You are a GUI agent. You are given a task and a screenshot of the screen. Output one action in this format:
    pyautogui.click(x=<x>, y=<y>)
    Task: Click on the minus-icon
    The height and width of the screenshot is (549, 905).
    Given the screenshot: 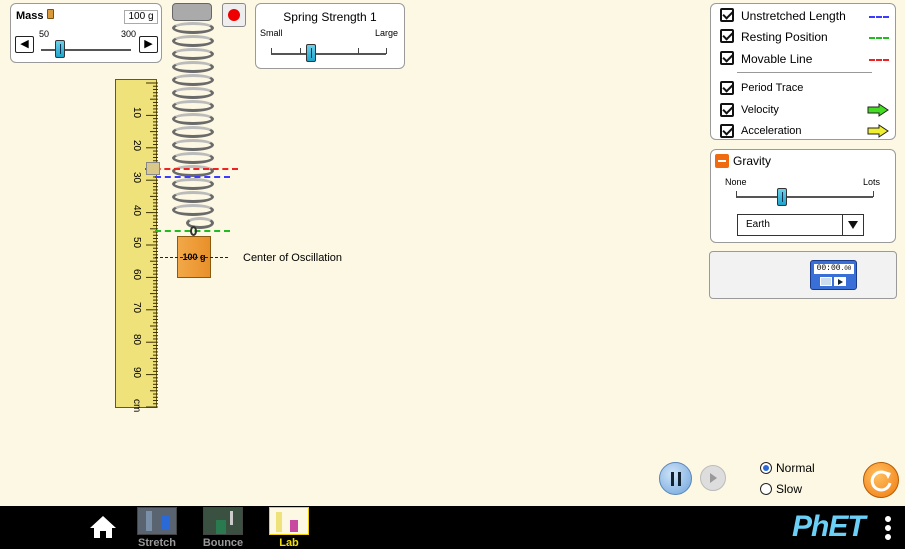 What is the action you would take?
    pyautogui.click(x=722, y=161)
    